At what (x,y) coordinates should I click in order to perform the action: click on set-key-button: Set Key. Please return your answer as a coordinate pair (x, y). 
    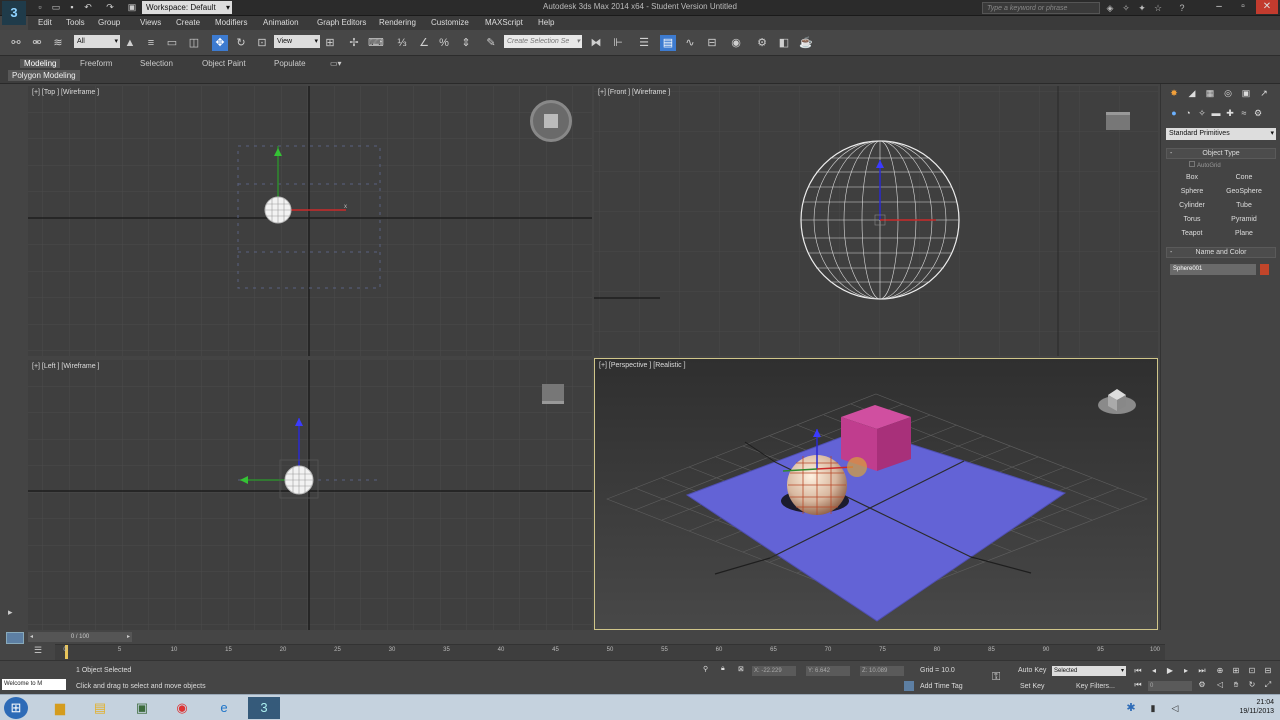
    Looking at the image, I should click on (1032, 686).